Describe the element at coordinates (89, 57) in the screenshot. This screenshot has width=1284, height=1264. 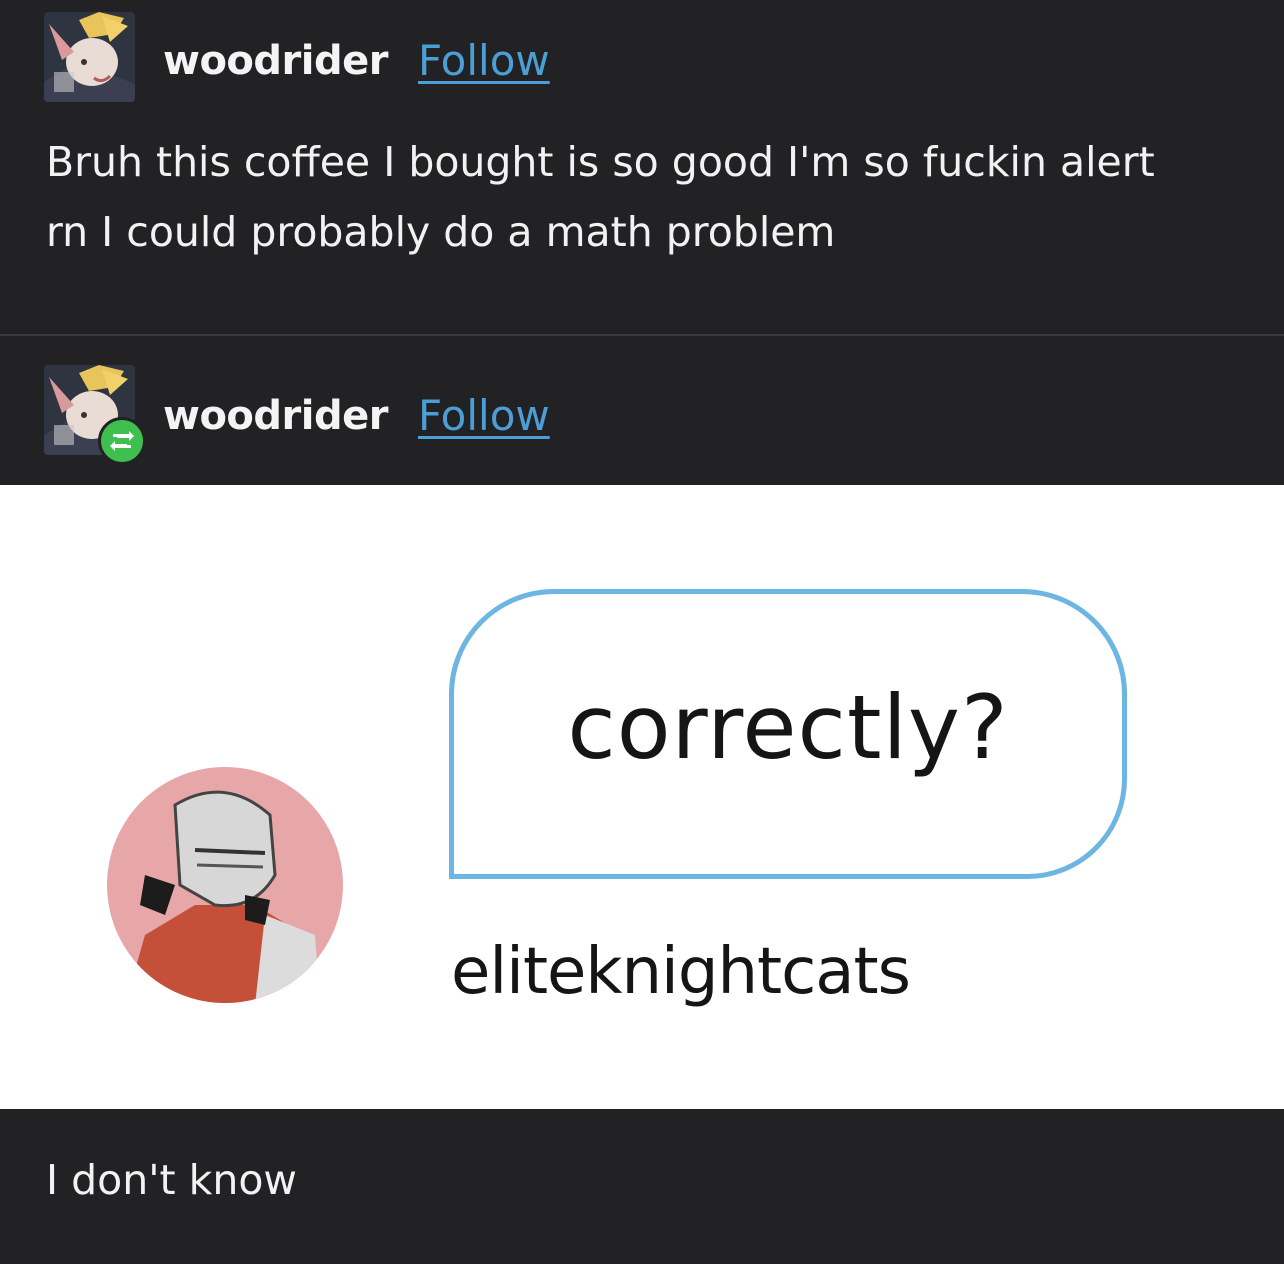
I see `avatar` at that location.